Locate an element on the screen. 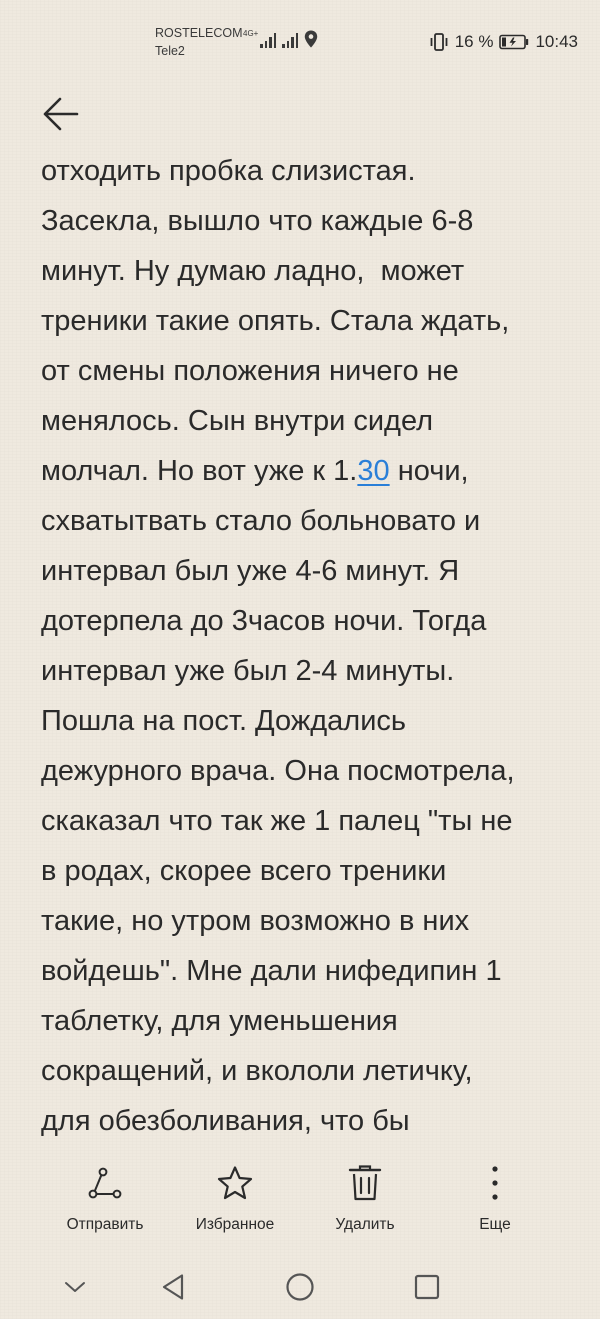 This screenshot has height=1319, width=600. note-line: войдешь". Мне дали нифедипин 1 is located at coordinates (271, 971).